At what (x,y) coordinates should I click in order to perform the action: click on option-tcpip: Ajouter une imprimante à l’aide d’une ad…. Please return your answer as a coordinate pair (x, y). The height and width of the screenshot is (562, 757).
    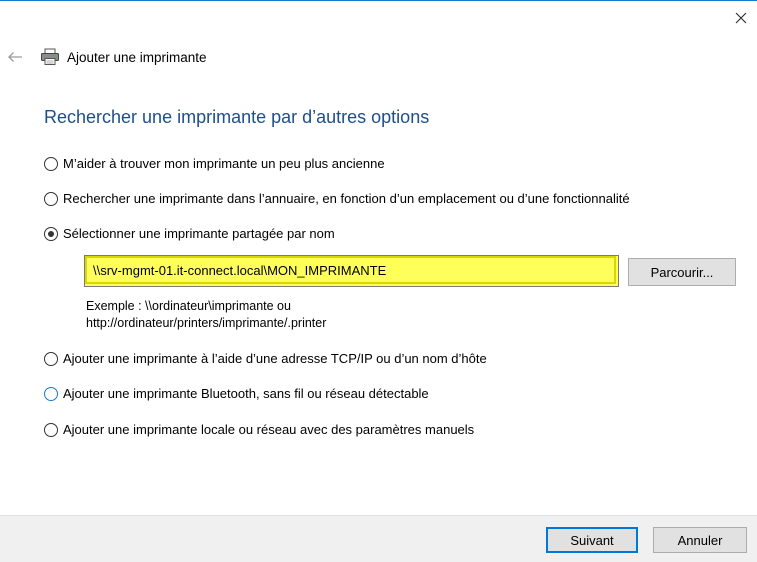
    Looking at the image, I should click on (265, 358).